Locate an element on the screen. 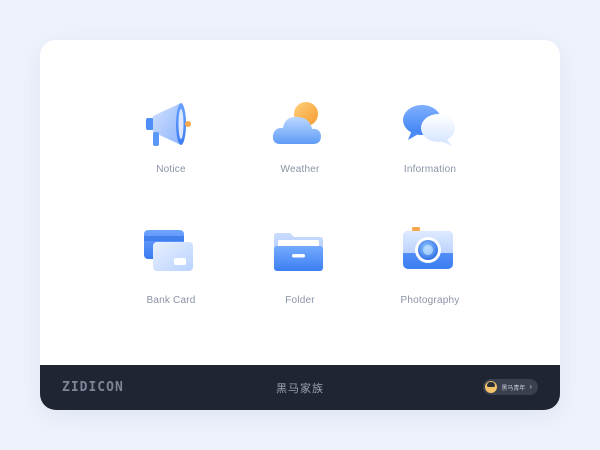 This screenshot has width=600, height=450. footer-brand-text: 黑马家族 is located at coordinates (300, 388).